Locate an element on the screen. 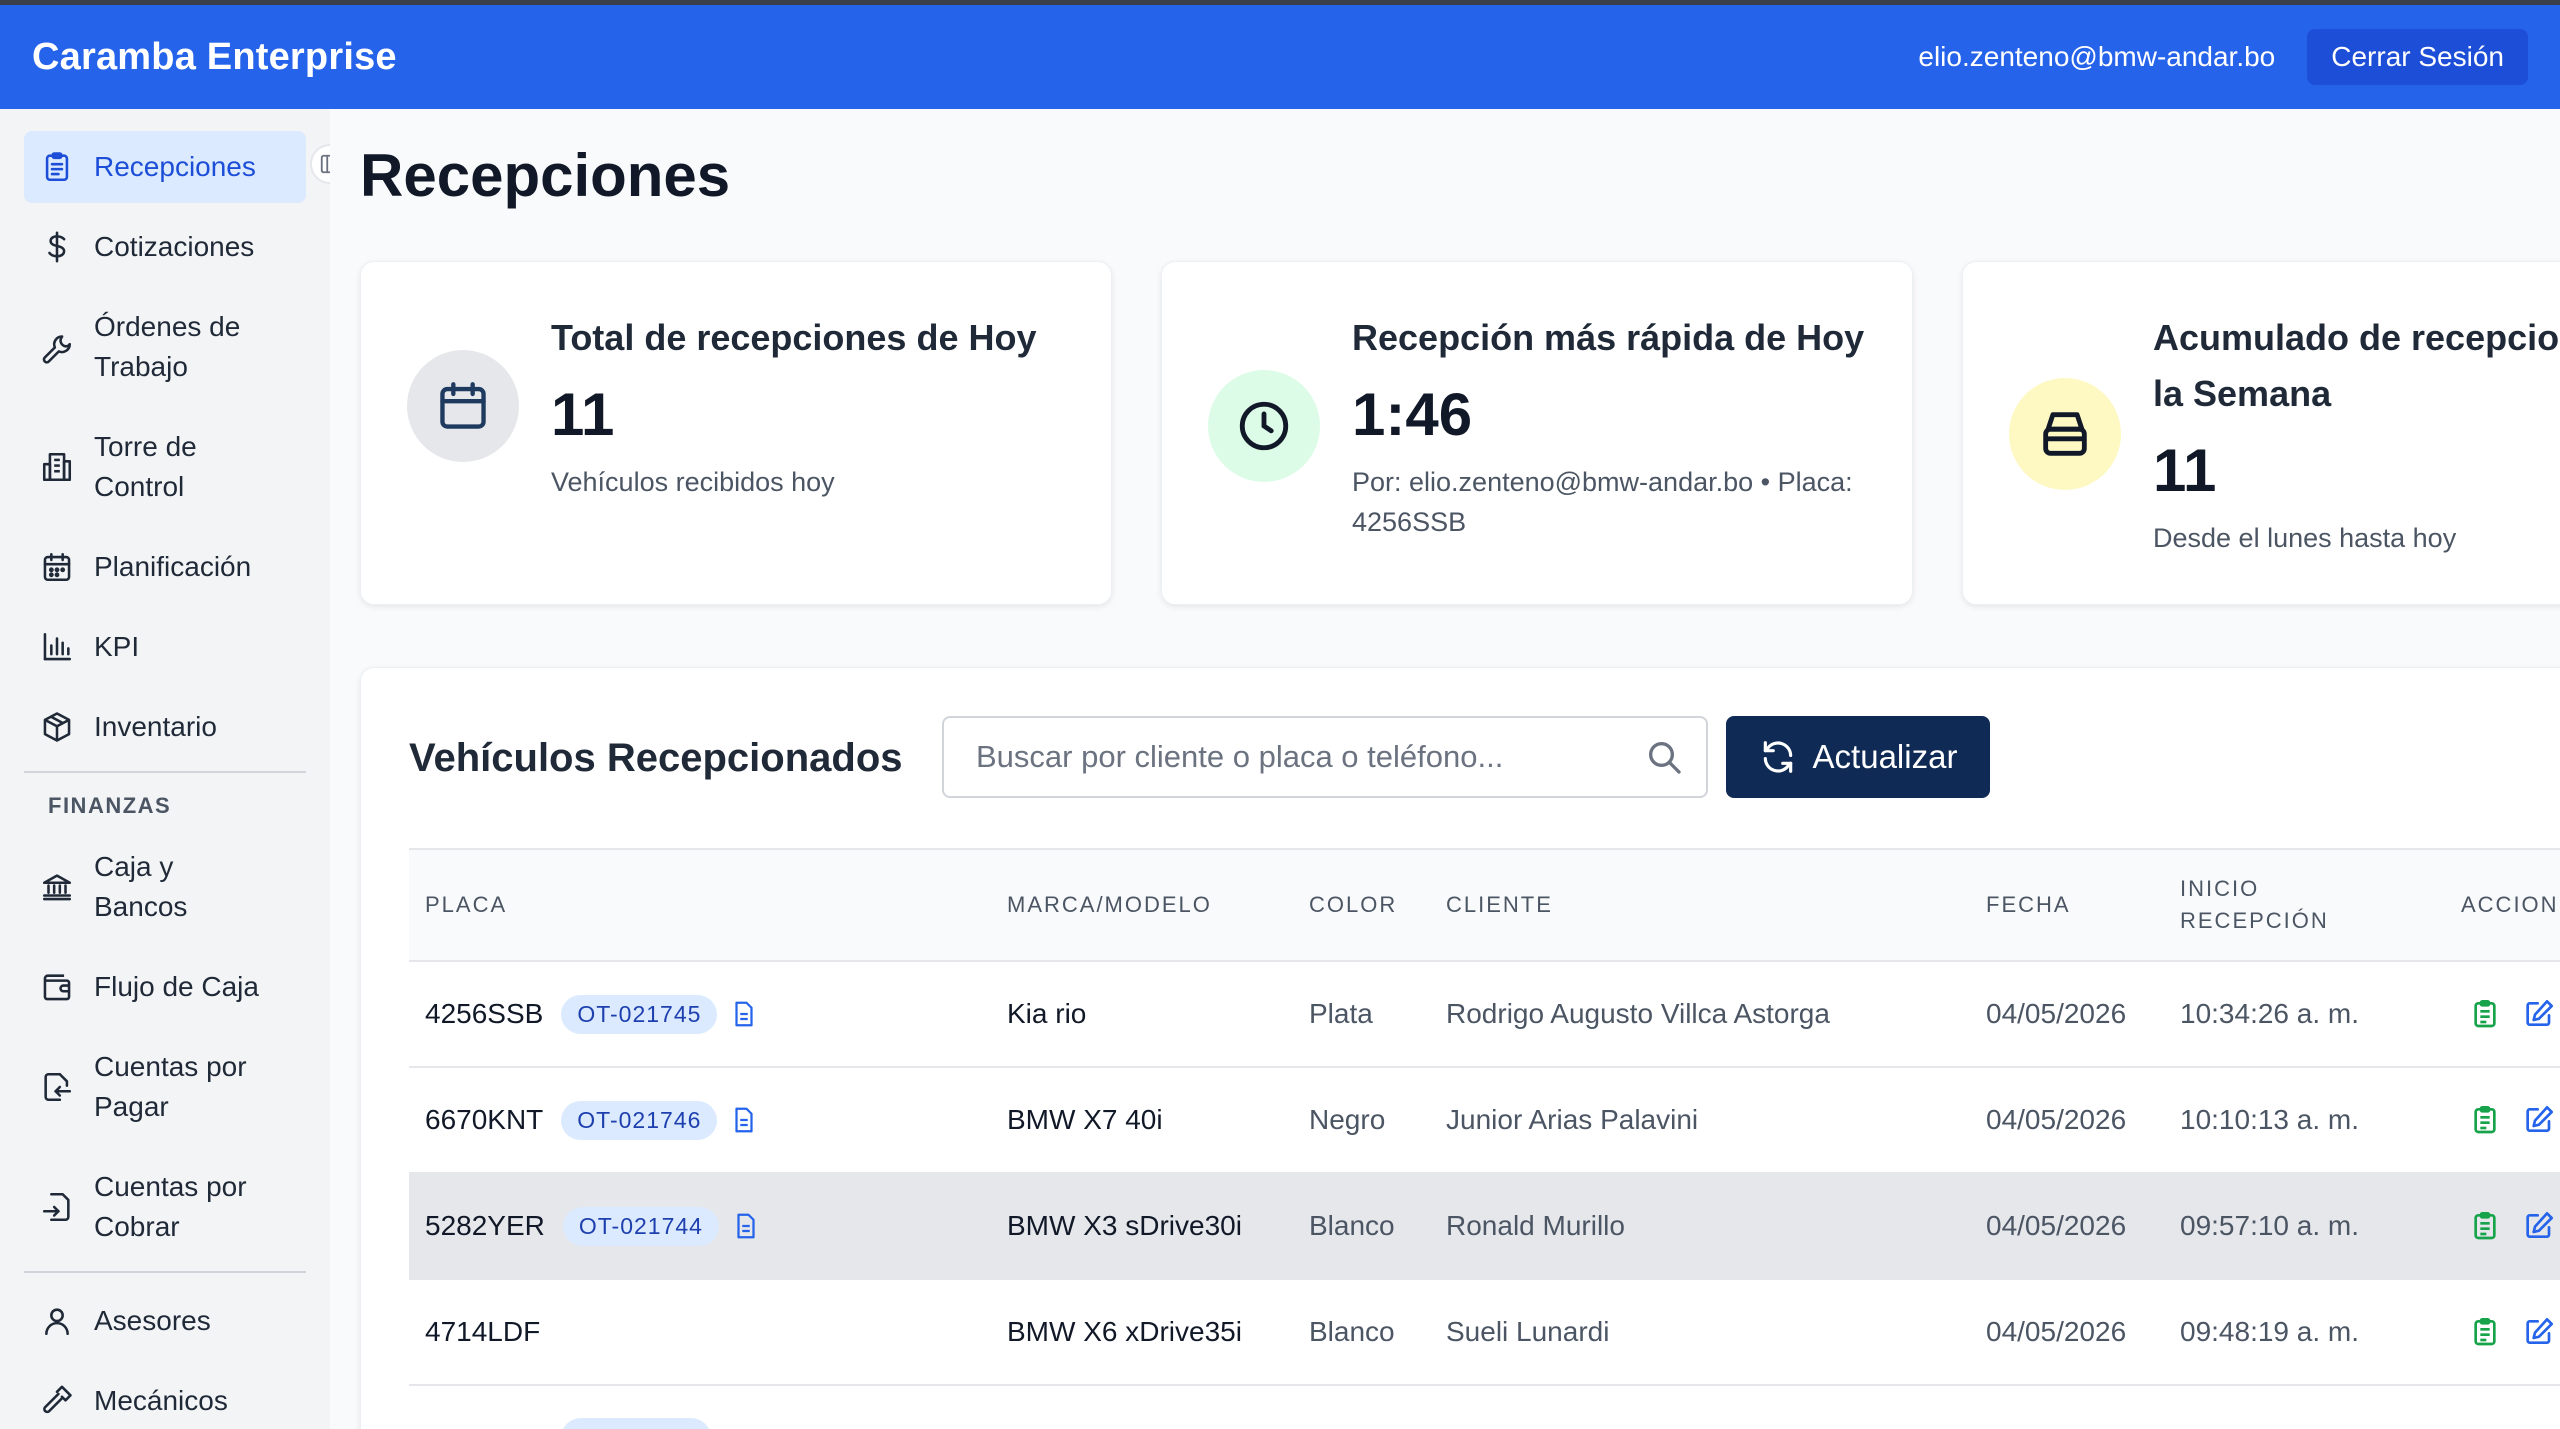 This screenshot has height=1429, width=2560. sidebar-item-cuentas-pagar: Cuentas por Pagar is located at coordinates (165, 1087).